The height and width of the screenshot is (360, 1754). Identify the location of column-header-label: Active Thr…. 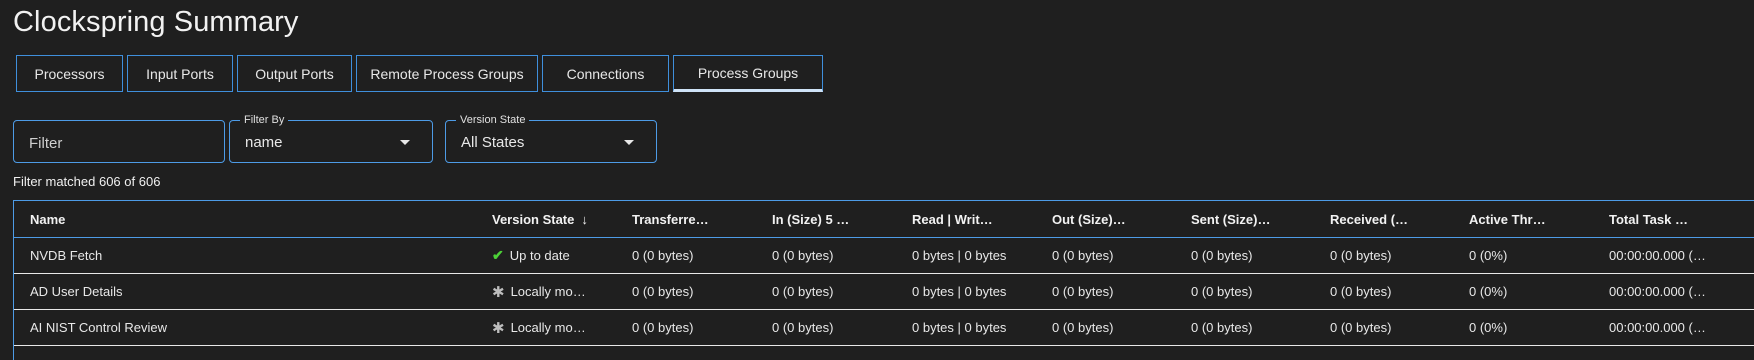
(1507, 219).